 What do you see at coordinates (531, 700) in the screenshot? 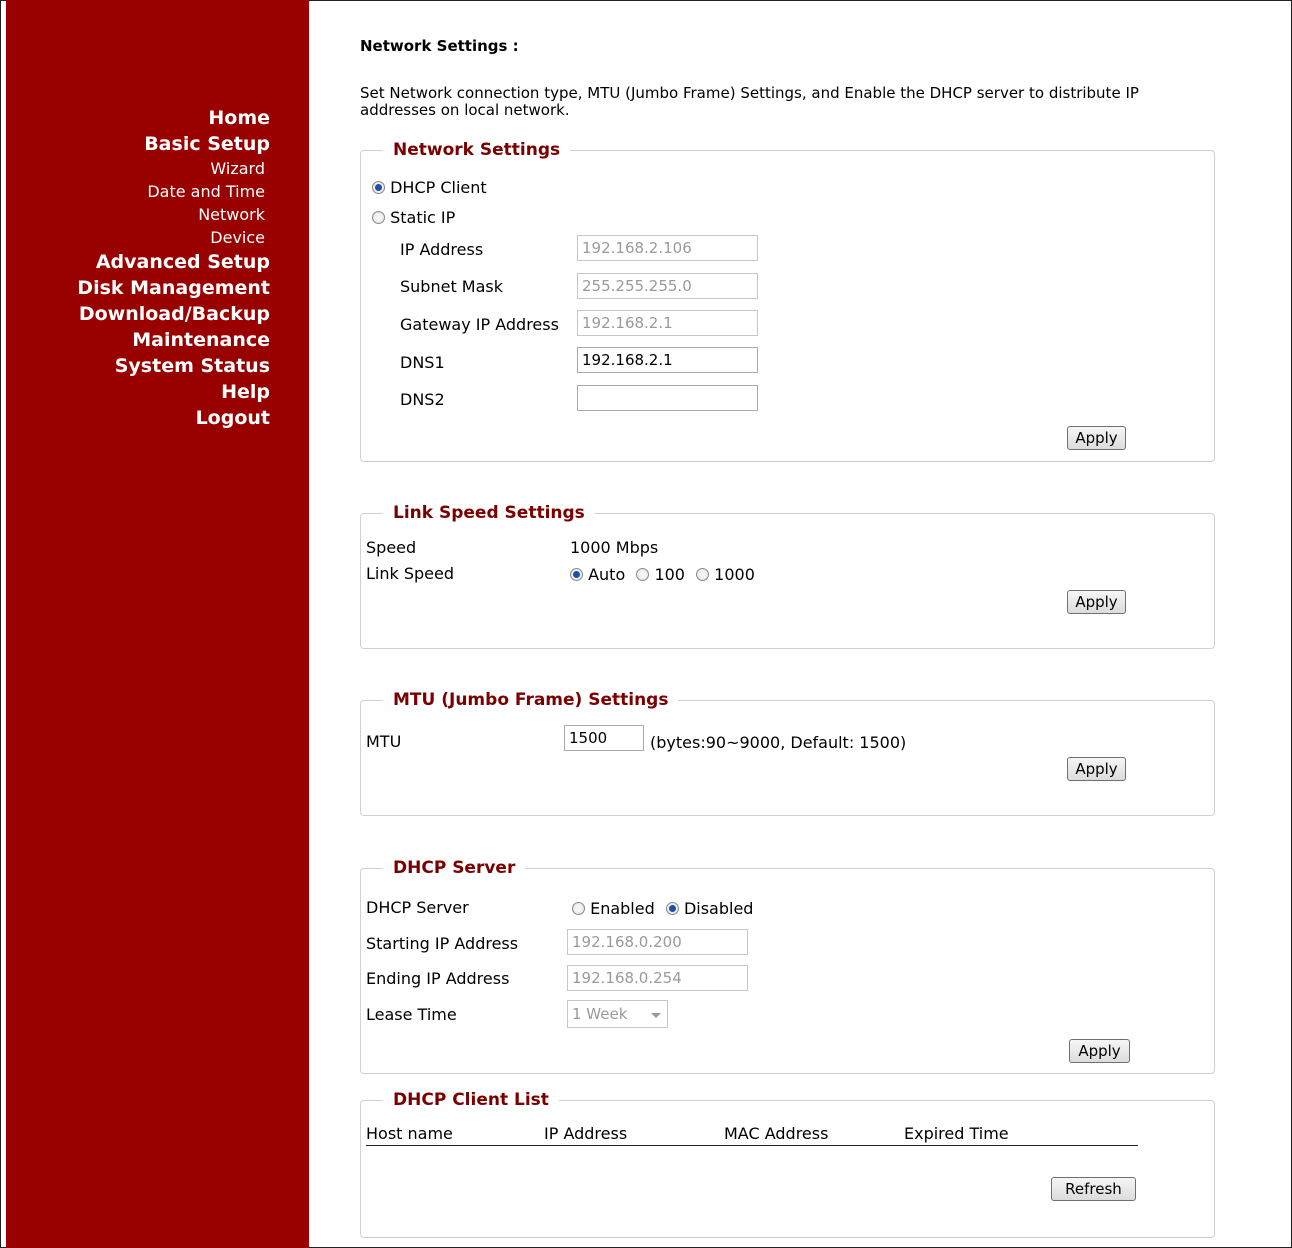
I see `mtu-legend: MTU (Jumbo Frame) Settings` at bounding box center [531, 700].